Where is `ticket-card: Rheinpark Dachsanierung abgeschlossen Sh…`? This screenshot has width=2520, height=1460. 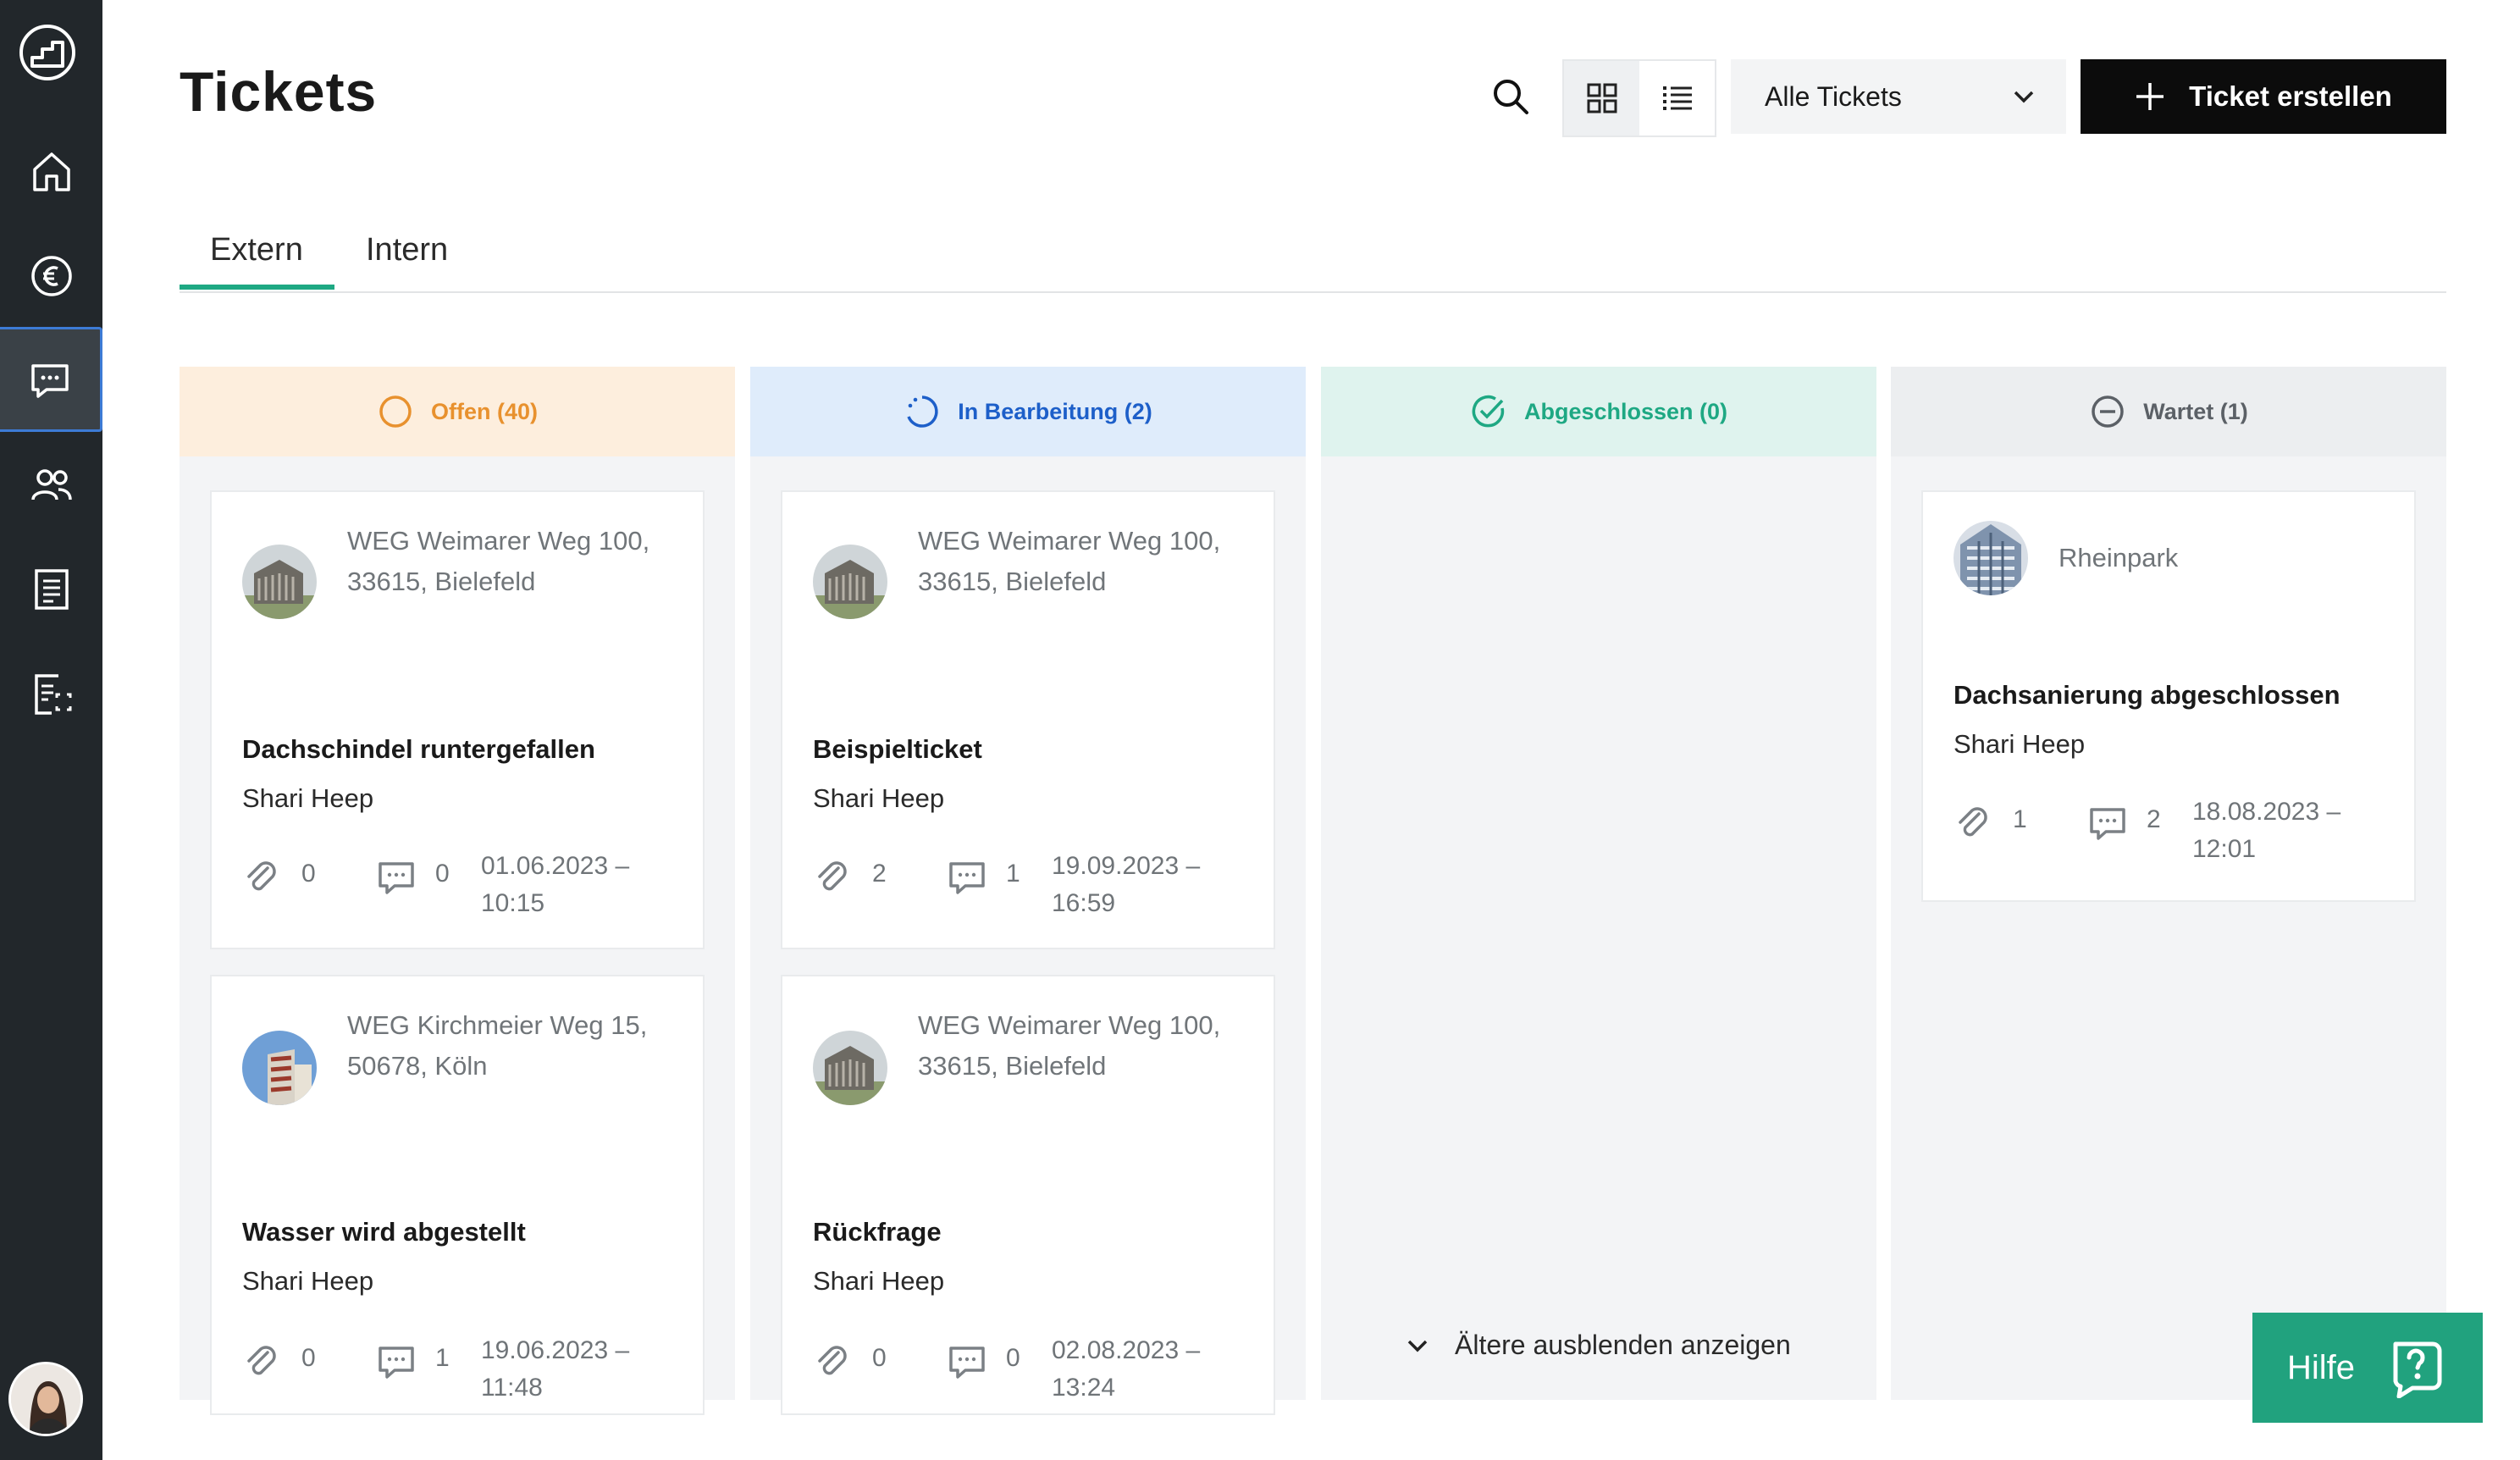 ticket-card: Rheinpark Dachsanierung abgeschlossen Sh… is located at coordinates (2168, 696).